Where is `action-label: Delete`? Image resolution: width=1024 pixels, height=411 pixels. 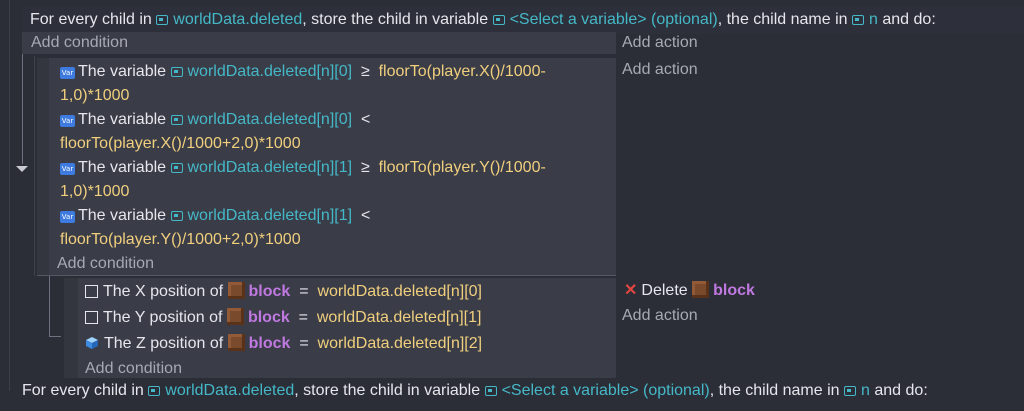
action-label: Delete is located at coordinates (664, 290).